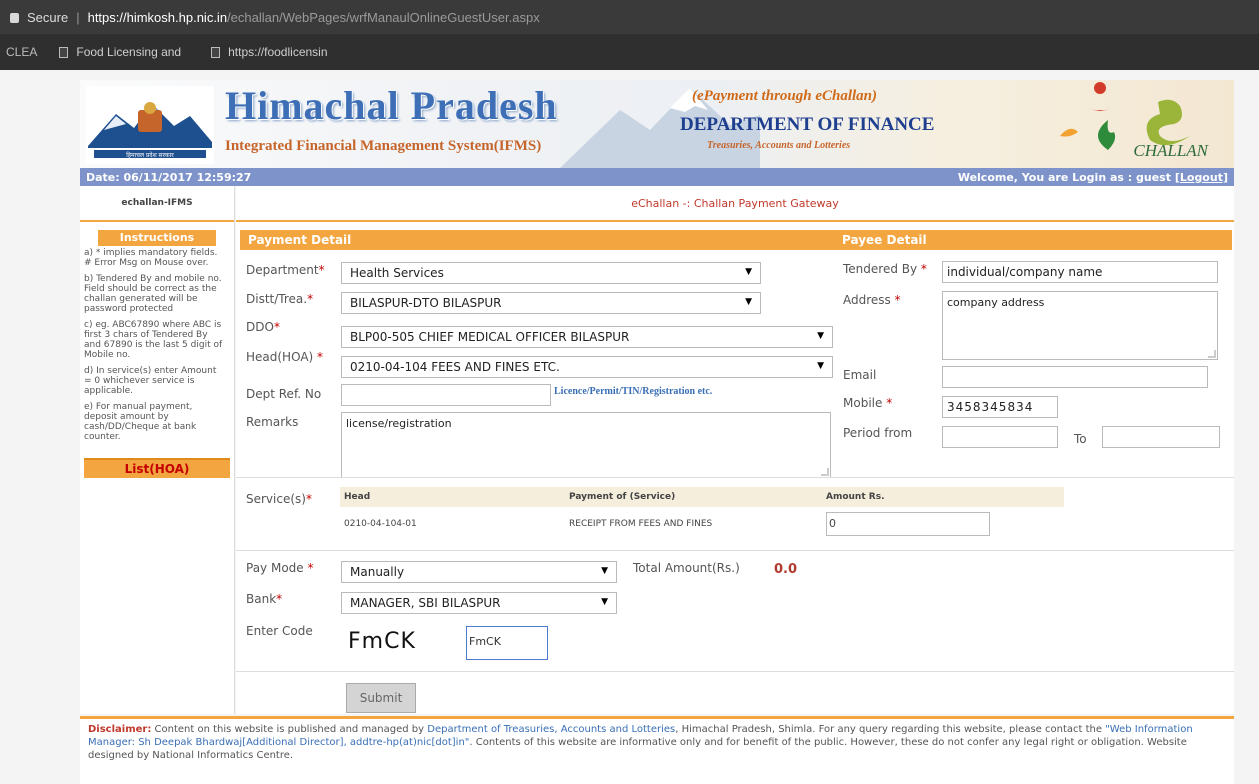  What do you see at coordinates (633, 391) in the screenshot?
I see `licence-hint: Licence/Permit/TIN/Registration etc.` at bounding box center [633, 391].